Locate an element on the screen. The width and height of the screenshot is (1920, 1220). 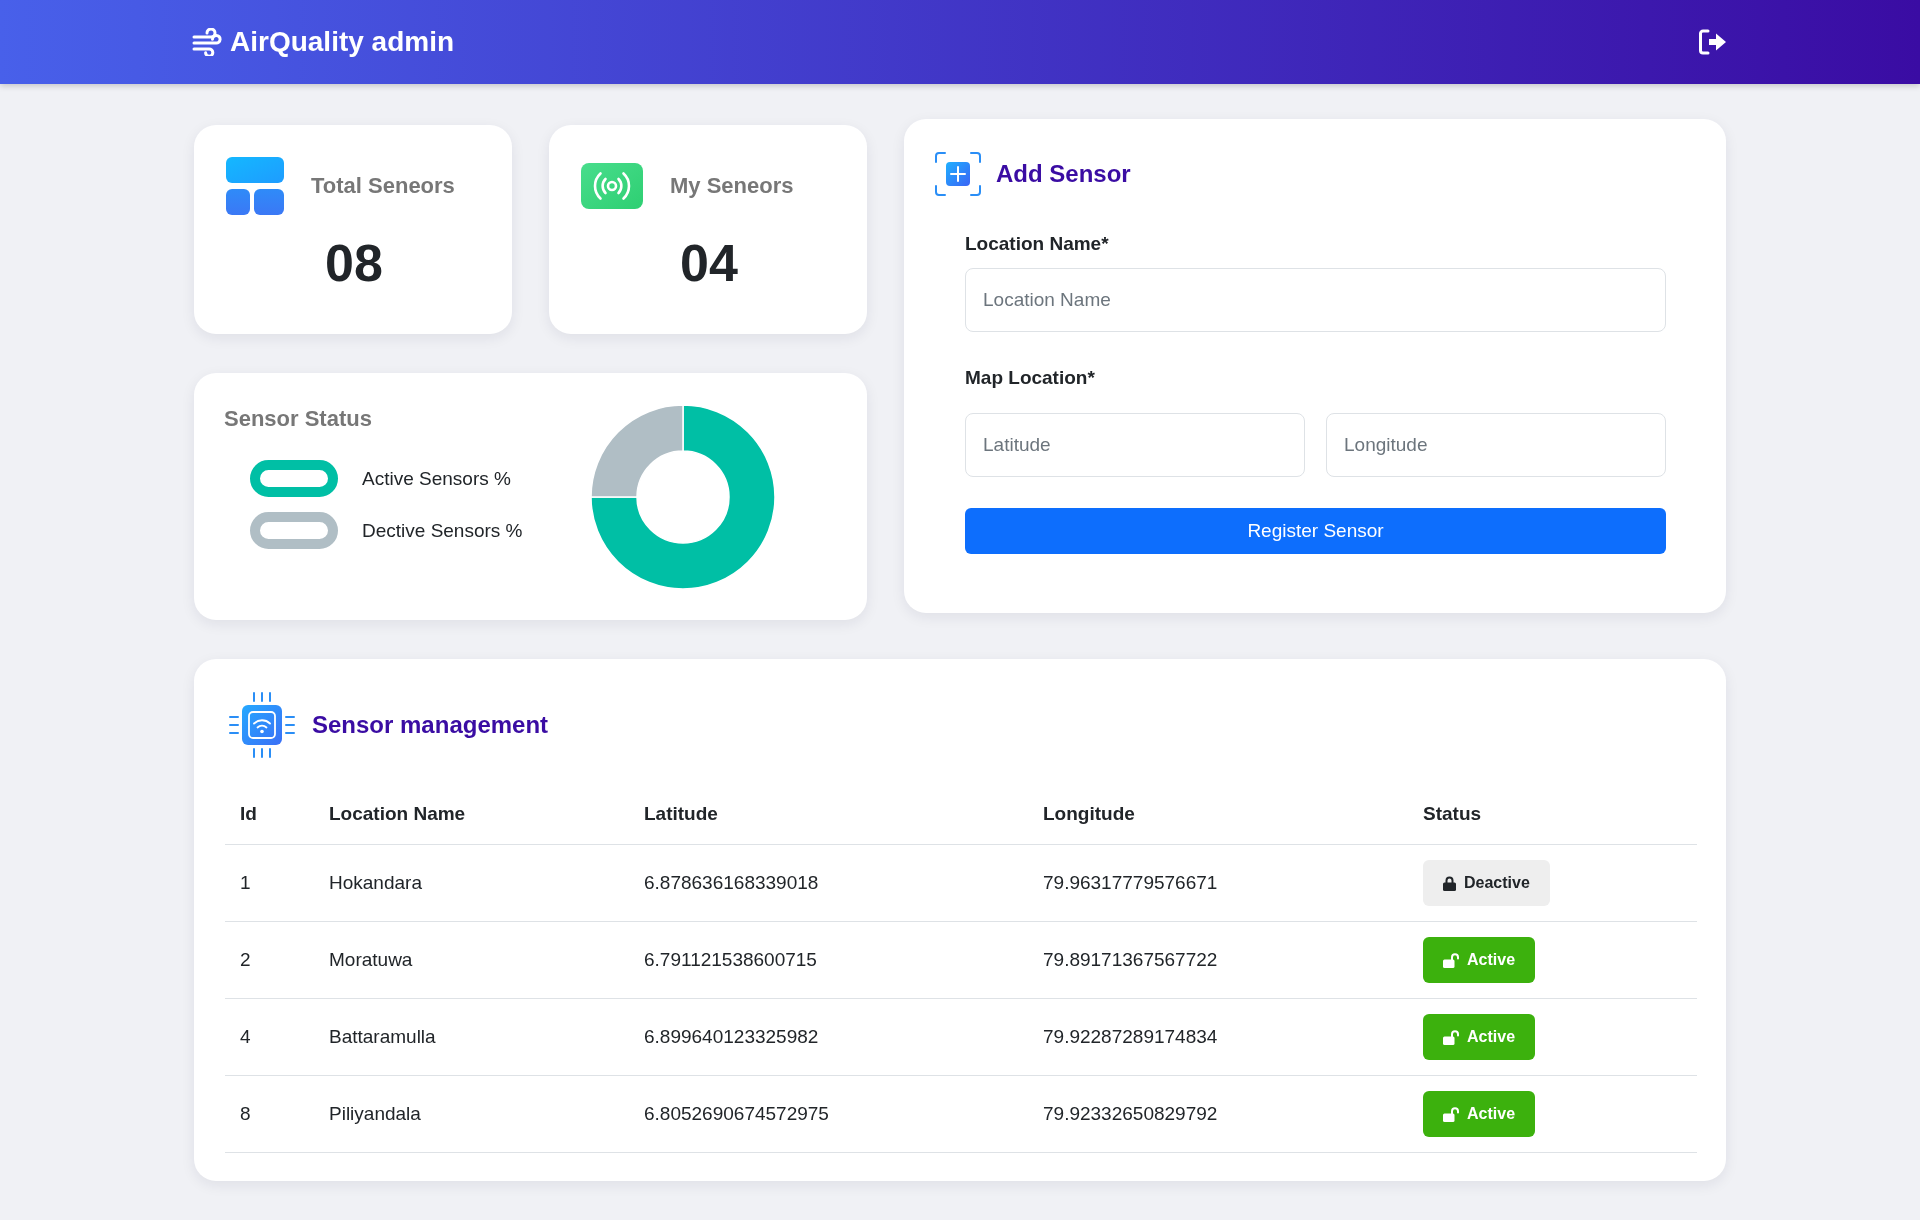
wind-icon is located at coordinates (207, 42).